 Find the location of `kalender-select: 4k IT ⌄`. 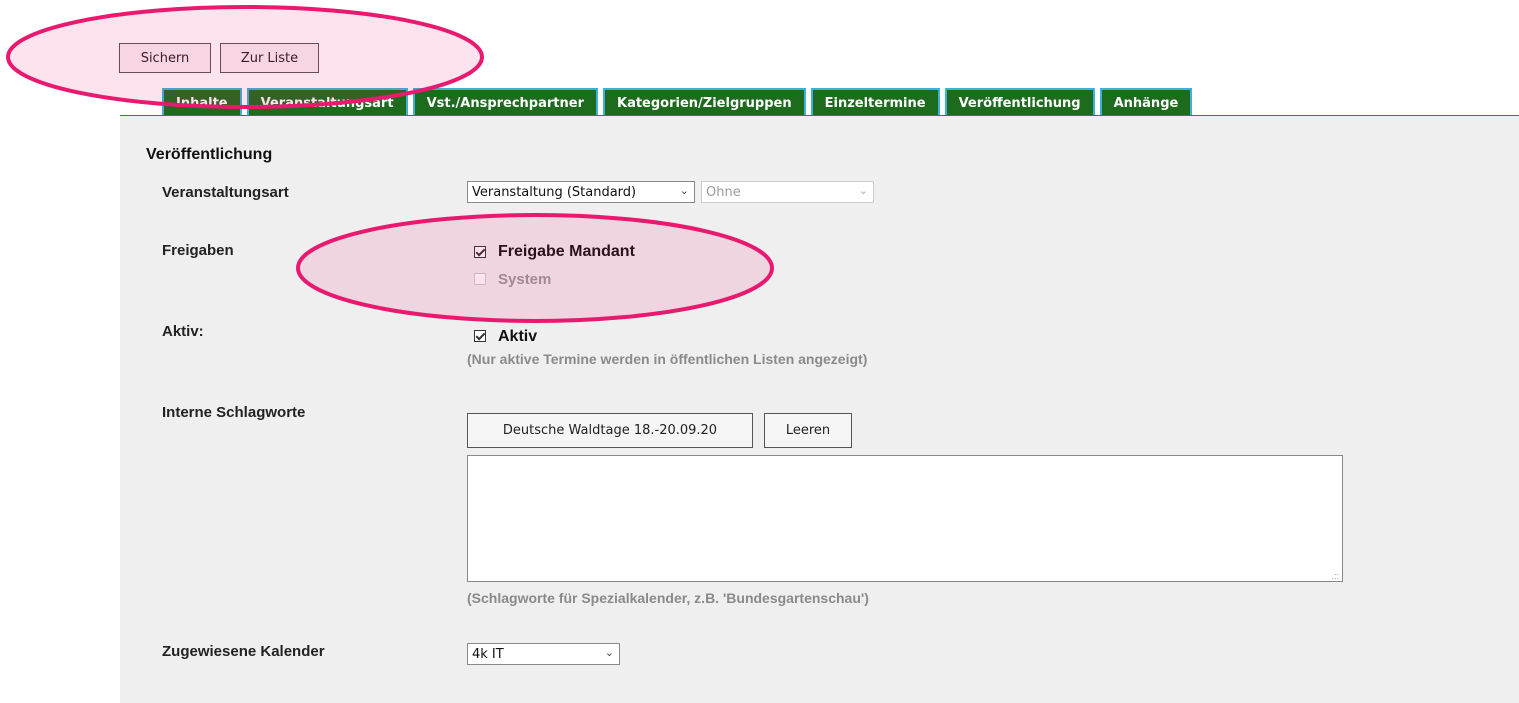

kalender-select: 4k IT ⌄ is located at coordinates (543, 654).